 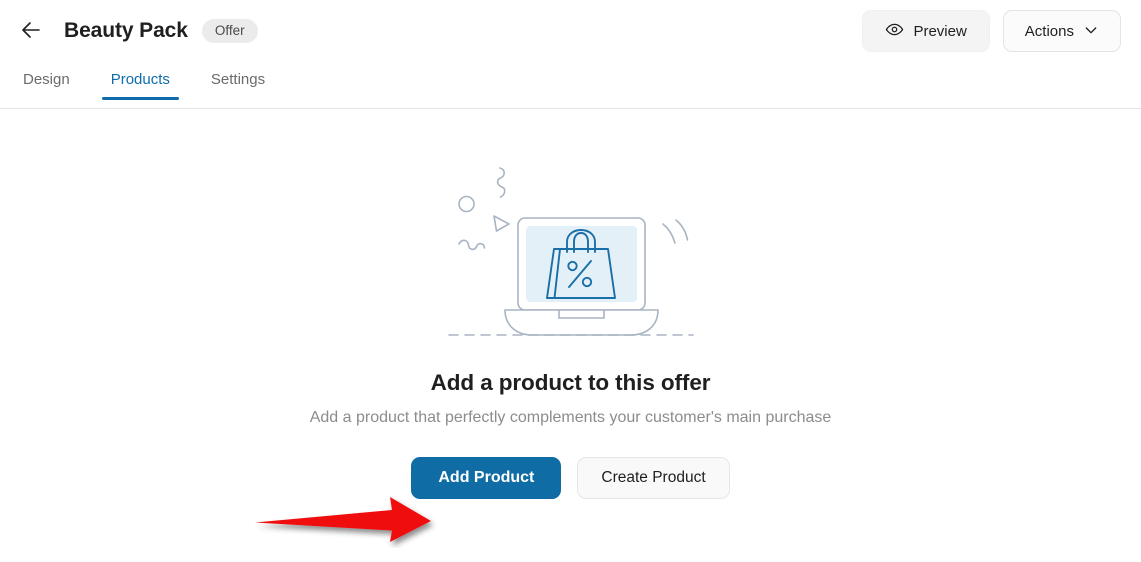 I want to click on actions-button-label: Actions, so click(x=1049, y=31).